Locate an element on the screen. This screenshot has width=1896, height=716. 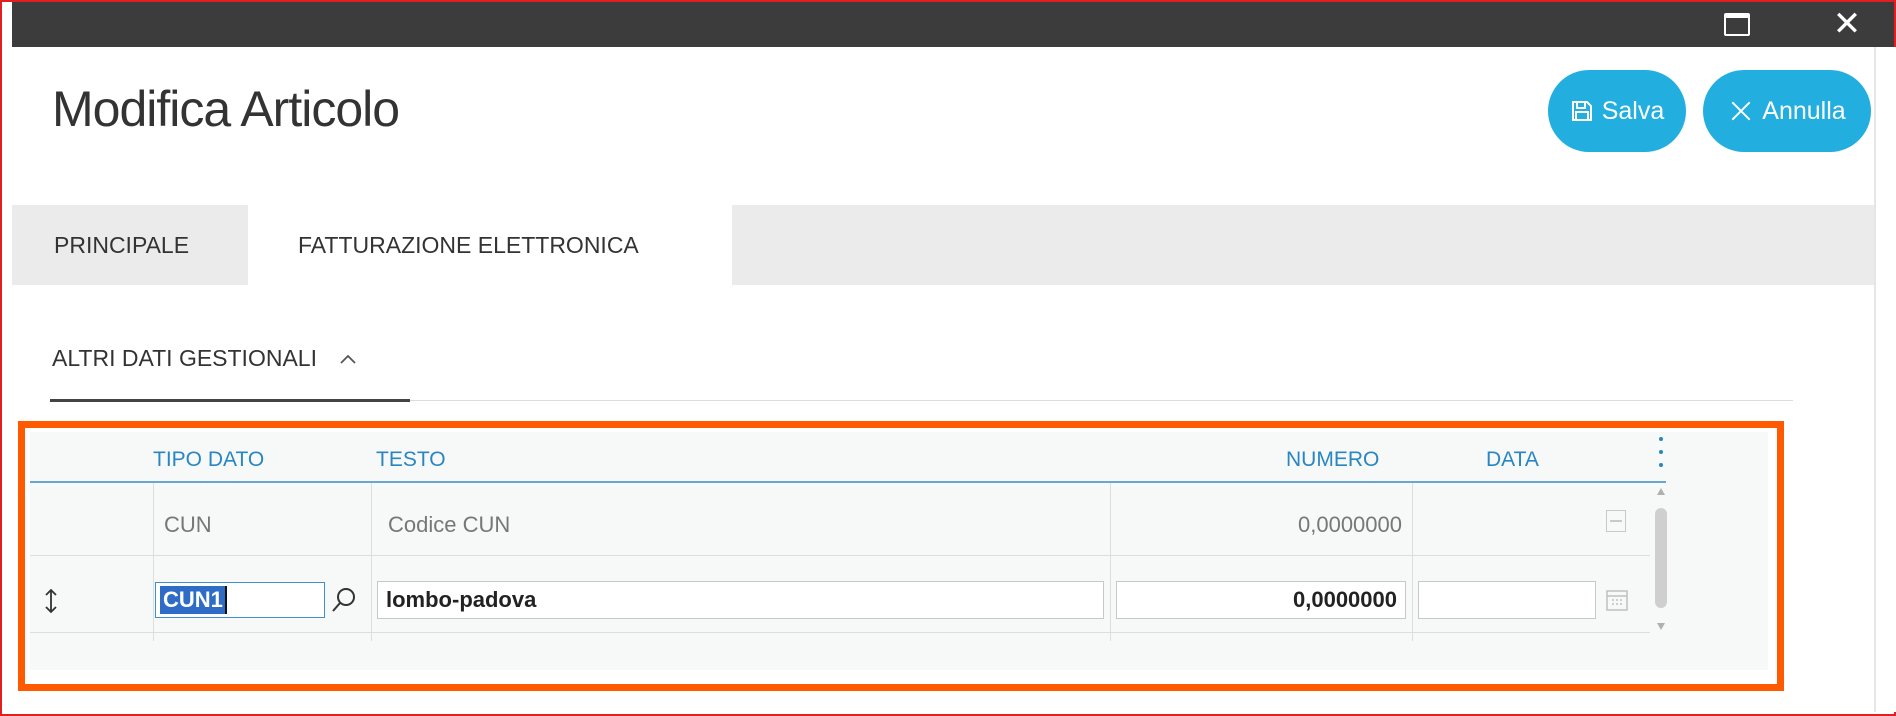
table-cell-testo: Codice CUN is located at coordinates (449, 525).